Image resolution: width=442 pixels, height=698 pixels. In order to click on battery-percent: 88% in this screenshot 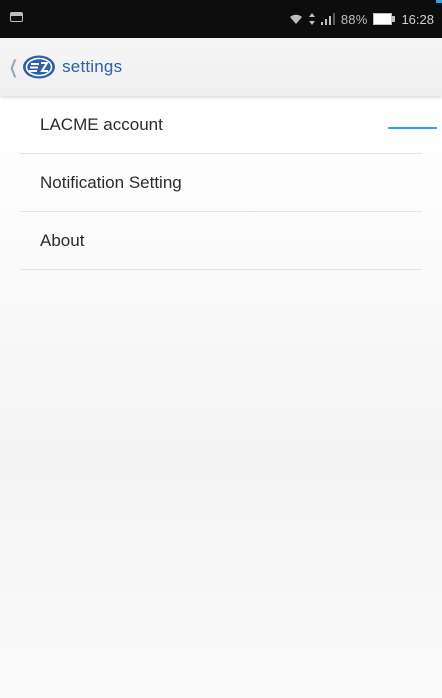, I will do `click(354, 19)`.